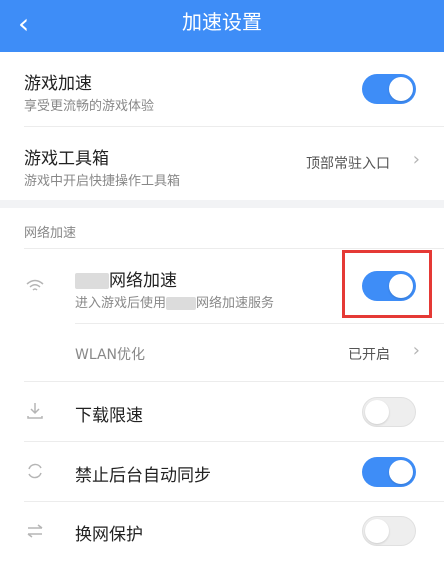 This screenshot has width=444, height=565. Describe the element at coordinates (369, 355) in the screenshot. I see `wlan-value: 已开启` at that location.